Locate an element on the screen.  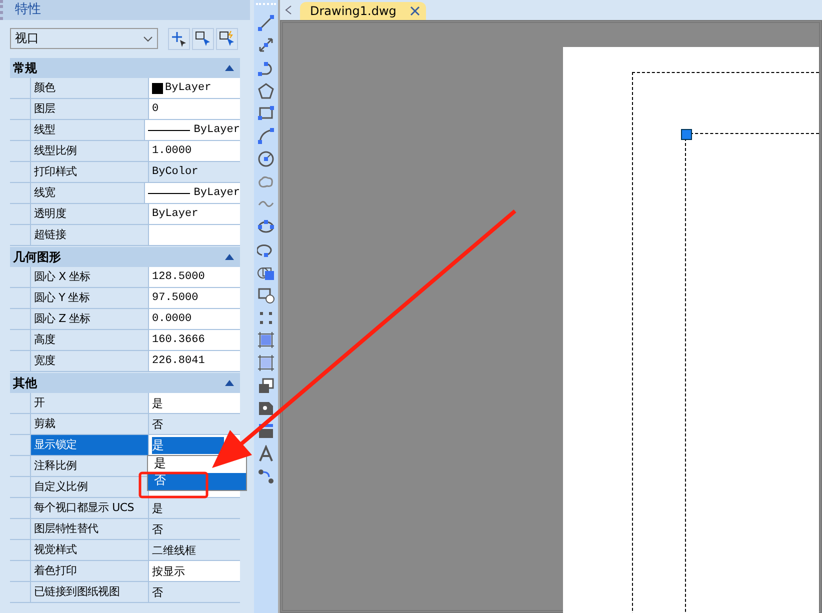
grip-handle is located at coordinates (686, 134).